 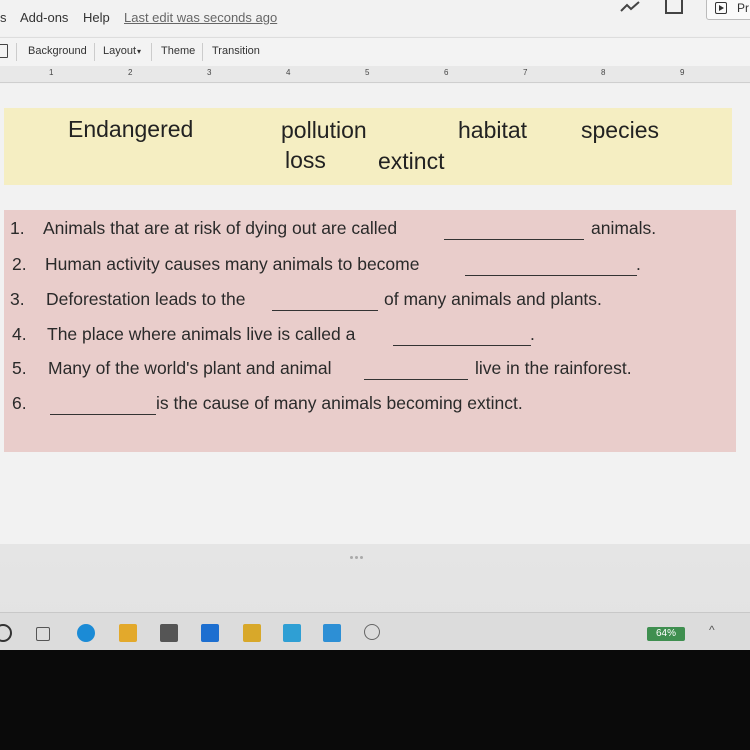 I want to click on transition-button: Transition, so click(x=236, y=51).